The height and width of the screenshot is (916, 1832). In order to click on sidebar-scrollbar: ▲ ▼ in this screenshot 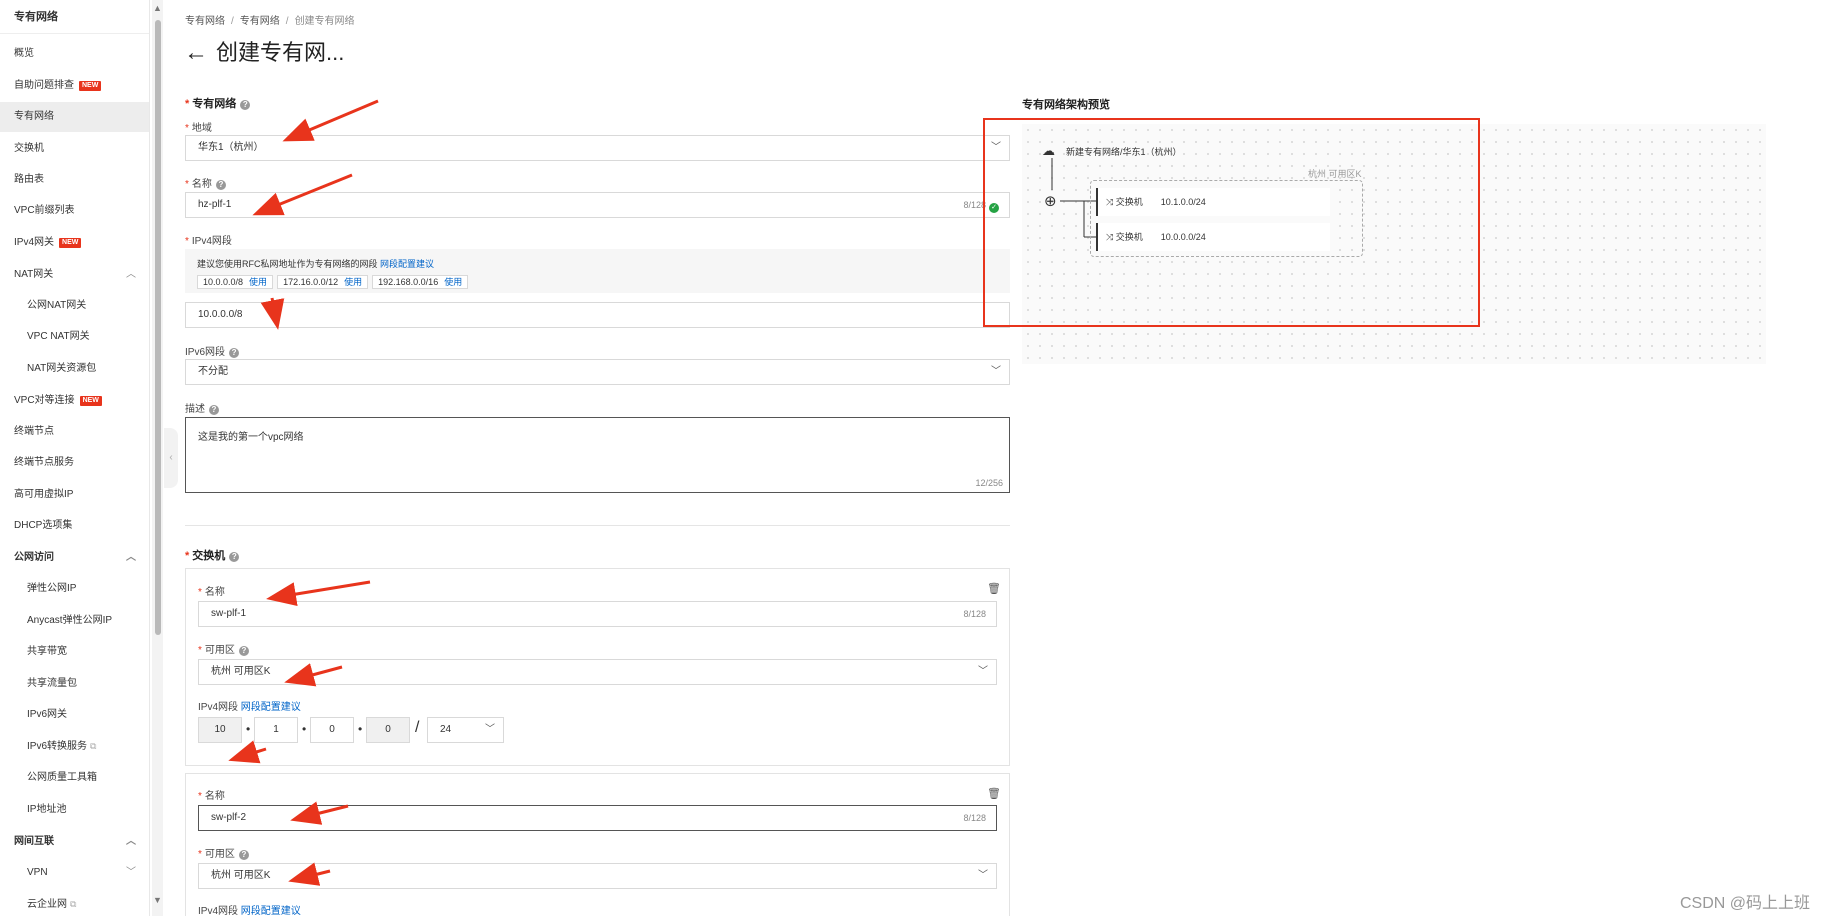, I will do `click(157, 458)`.